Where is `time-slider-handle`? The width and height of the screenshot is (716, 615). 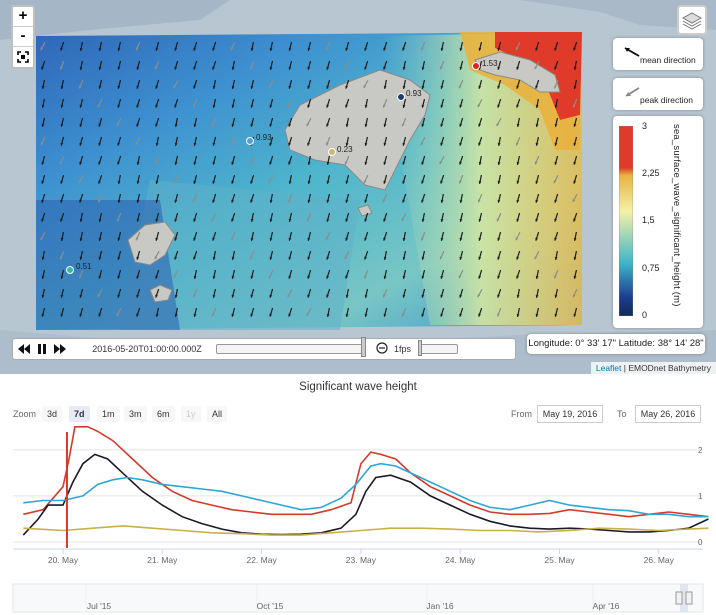 time-slider-handle is located at coordinates (363, 347).